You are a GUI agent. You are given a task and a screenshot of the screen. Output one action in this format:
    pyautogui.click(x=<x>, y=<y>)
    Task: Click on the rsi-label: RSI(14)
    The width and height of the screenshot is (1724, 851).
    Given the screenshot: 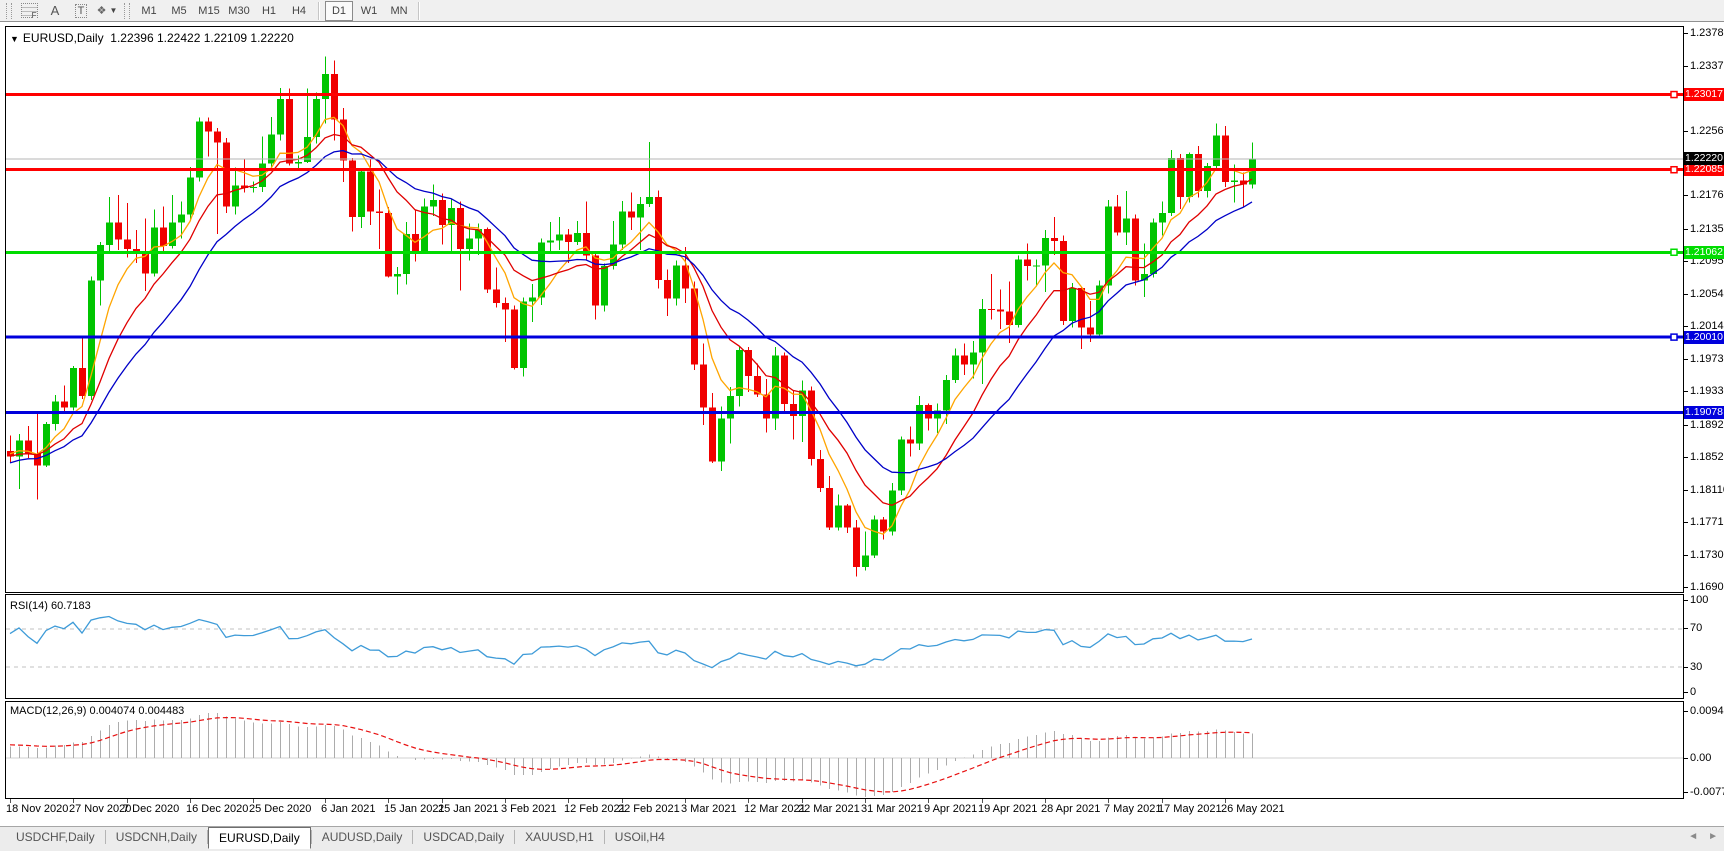 What is the action you would take?
    pyautogui.click(x=29, y=606)
    